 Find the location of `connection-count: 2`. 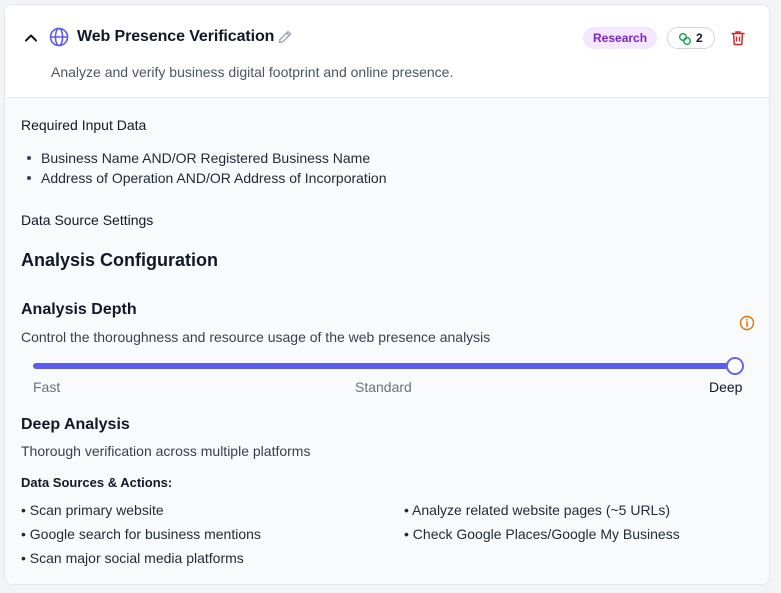

connection-count: 2 is located at coordinates (699, 38).